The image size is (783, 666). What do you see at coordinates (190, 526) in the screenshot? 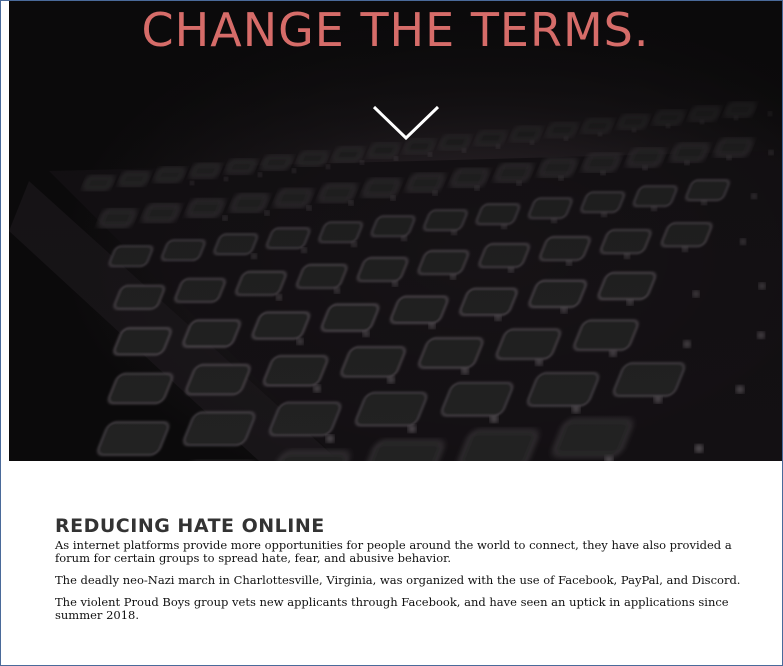
I see `section-title: REDUCING HATE ONLINE` at bounding box center [190, 526].